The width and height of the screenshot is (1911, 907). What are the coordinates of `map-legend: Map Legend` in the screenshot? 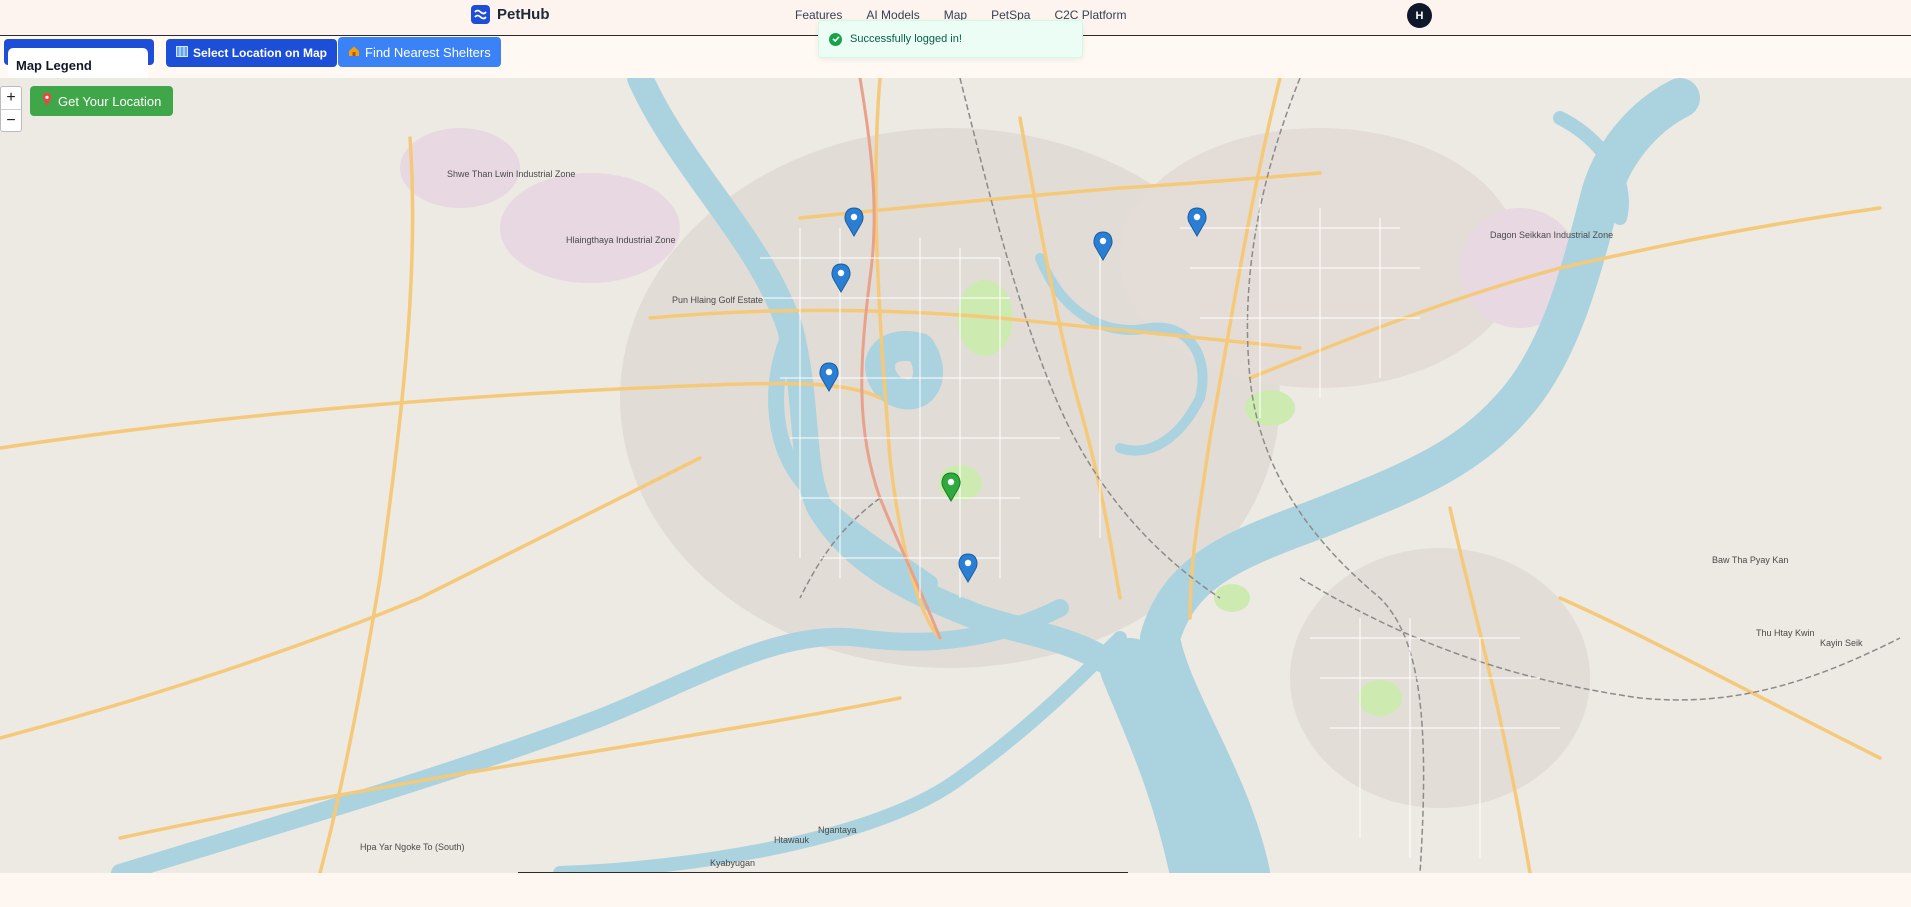 It's located at (78, 63).